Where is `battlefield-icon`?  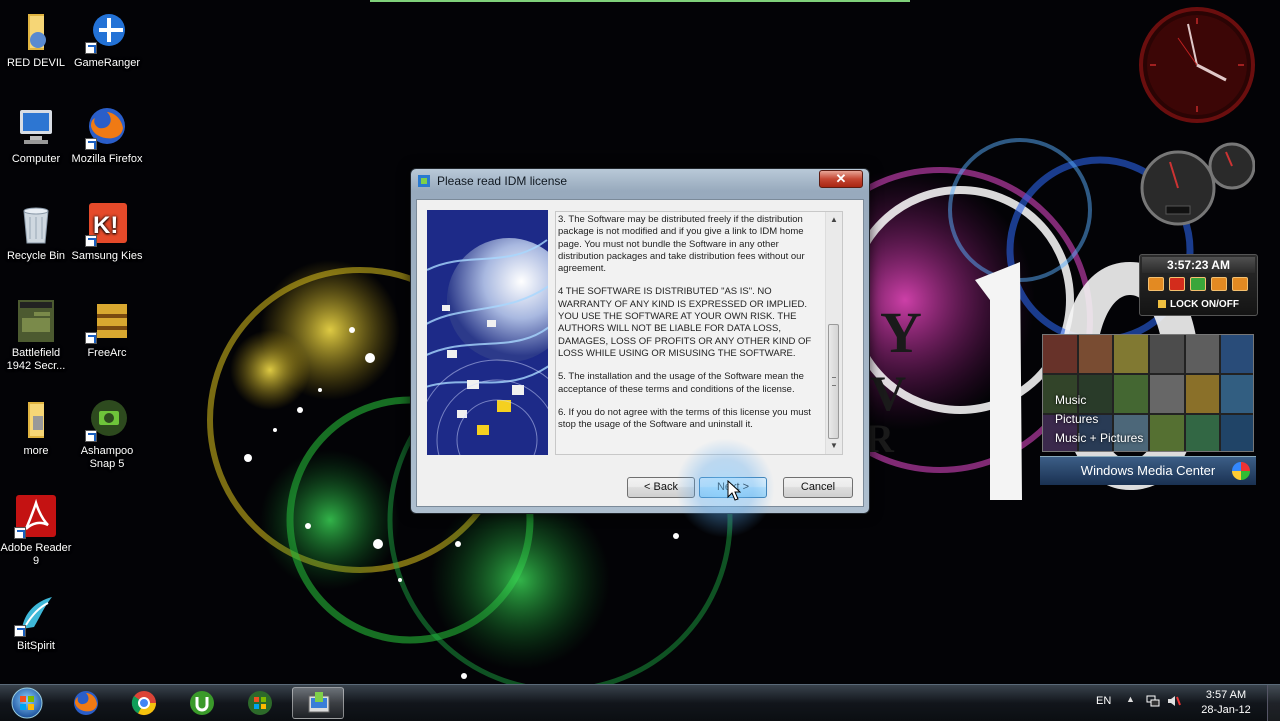
battlefield-icon is located at coordinates (36, 321).